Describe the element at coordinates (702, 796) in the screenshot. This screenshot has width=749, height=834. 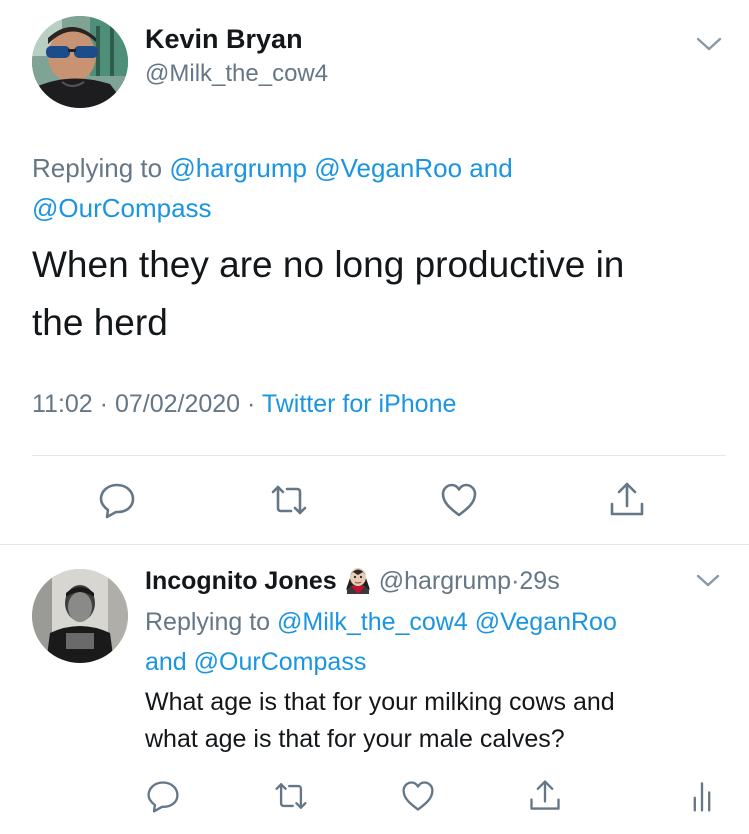
I see `analytics-icon` at that location.